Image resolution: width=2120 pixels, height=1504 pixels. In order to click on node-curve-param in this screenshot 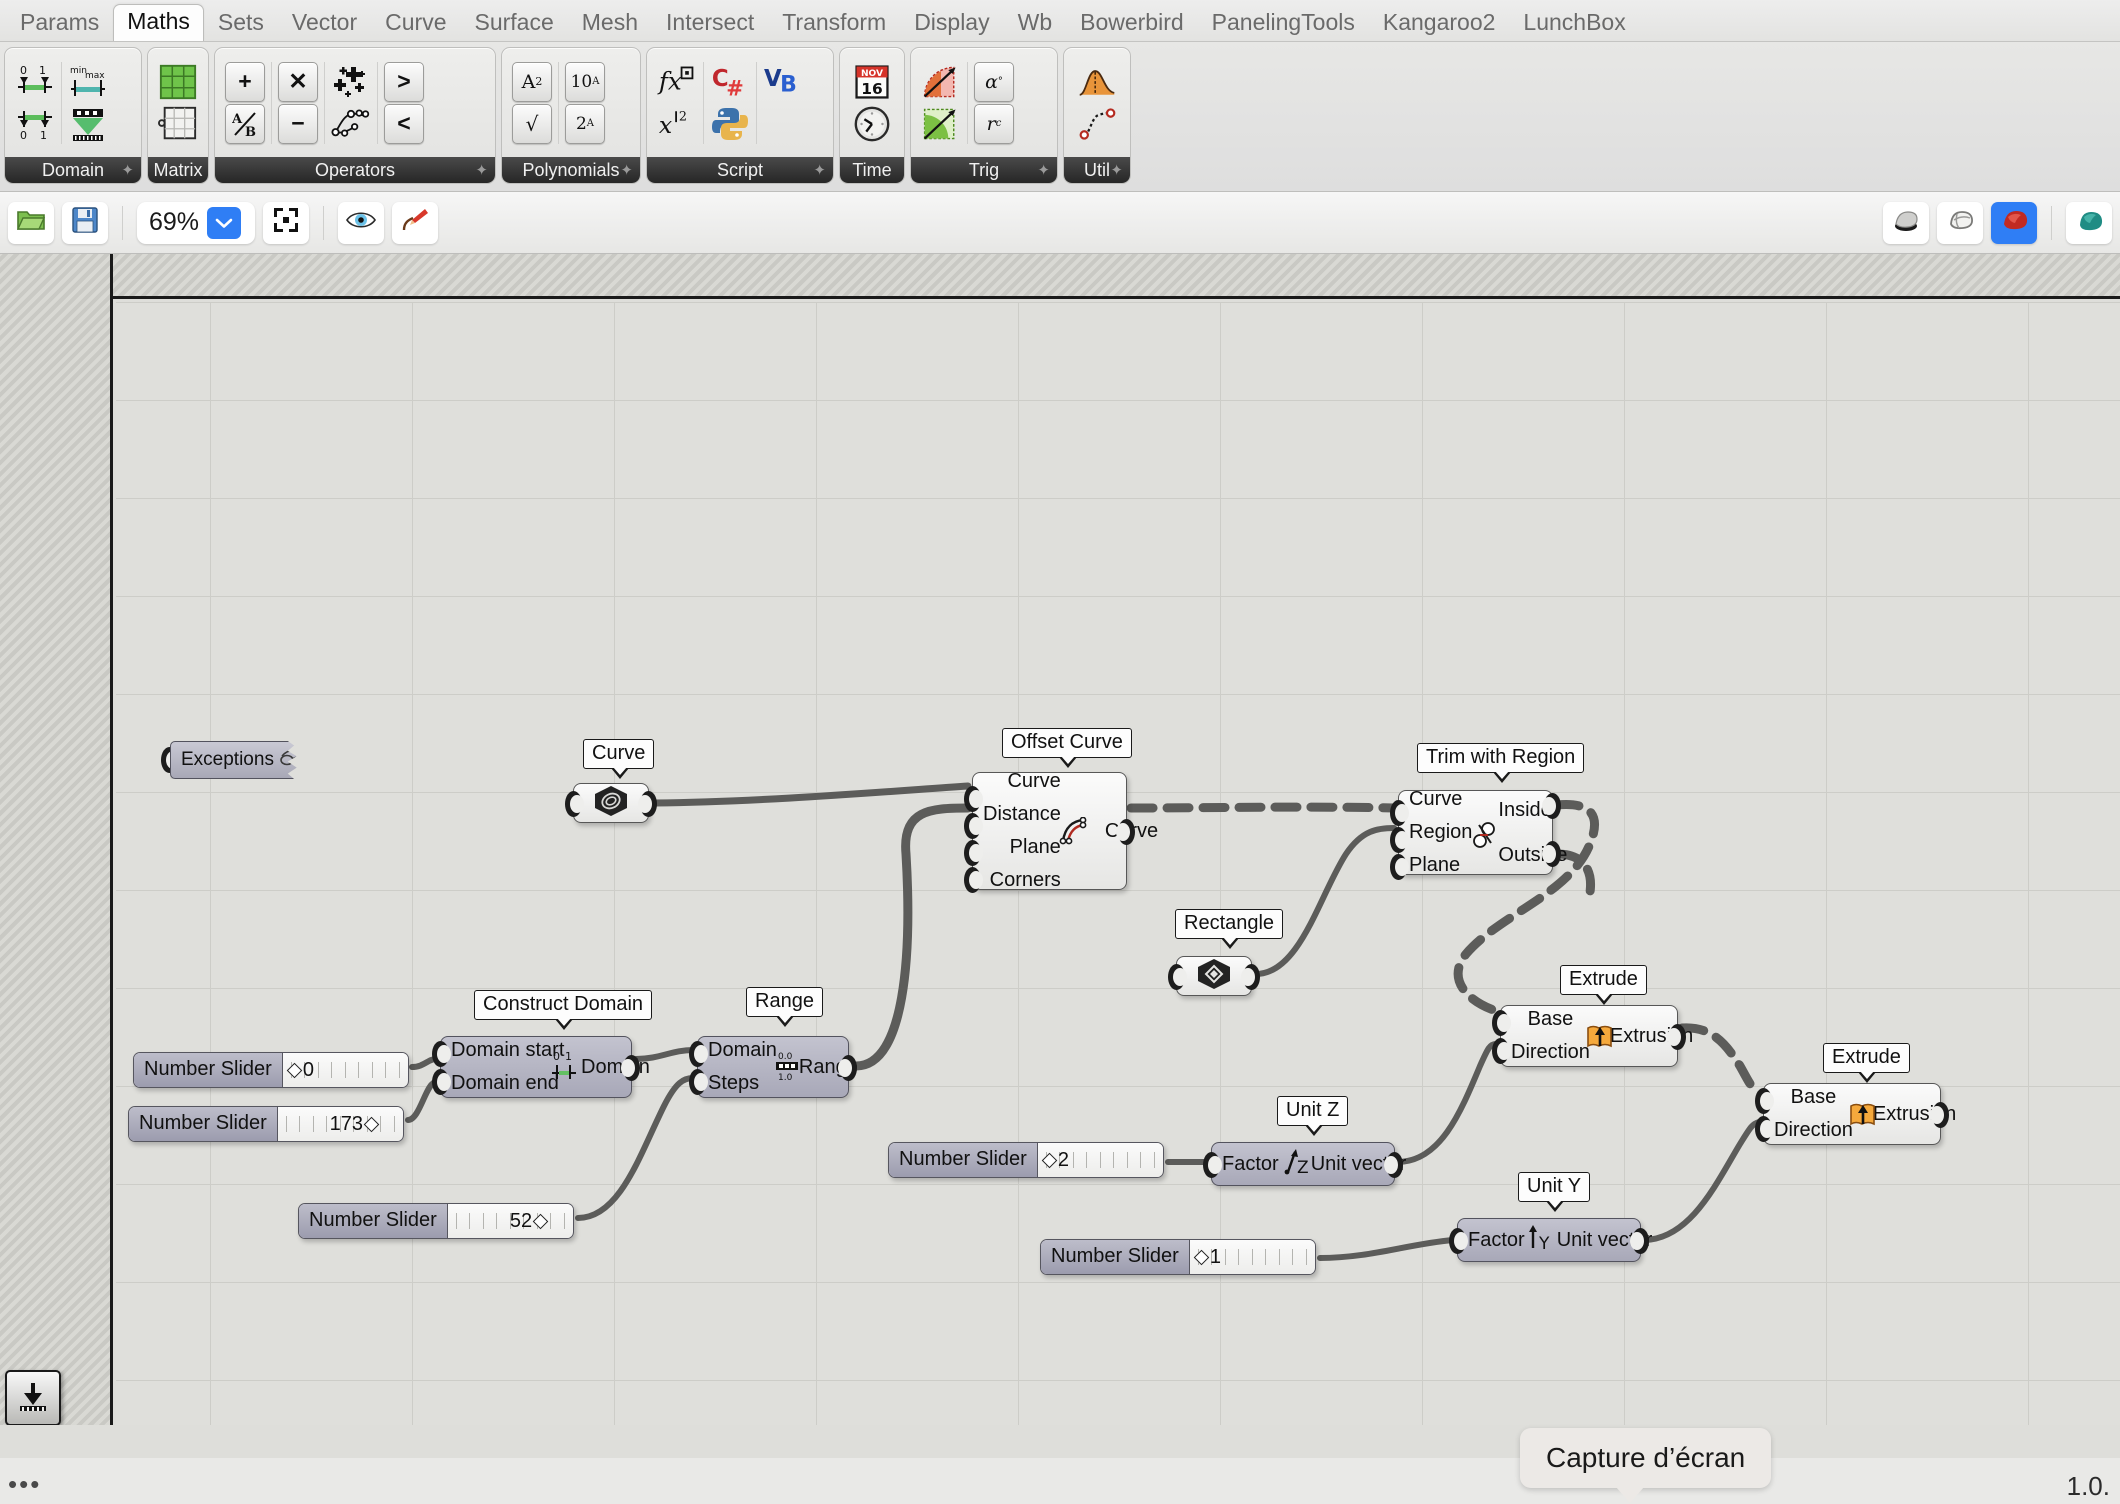, I will do `click(611, 803)`.